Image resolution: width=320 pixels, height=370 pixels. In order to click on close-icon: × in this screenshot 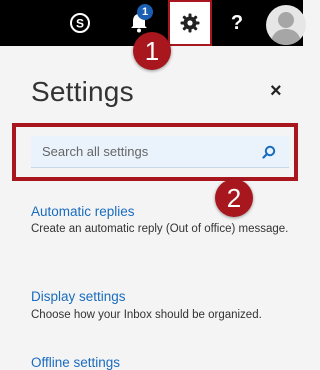, I will do `click(276, 91)`.